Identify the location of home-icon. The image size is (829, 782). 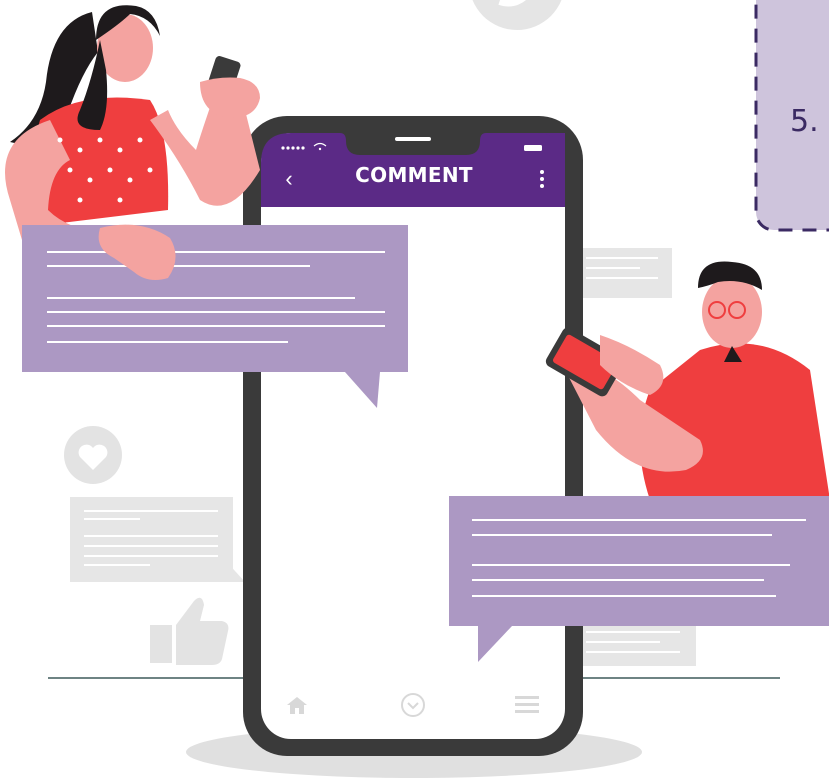
(297, 705).